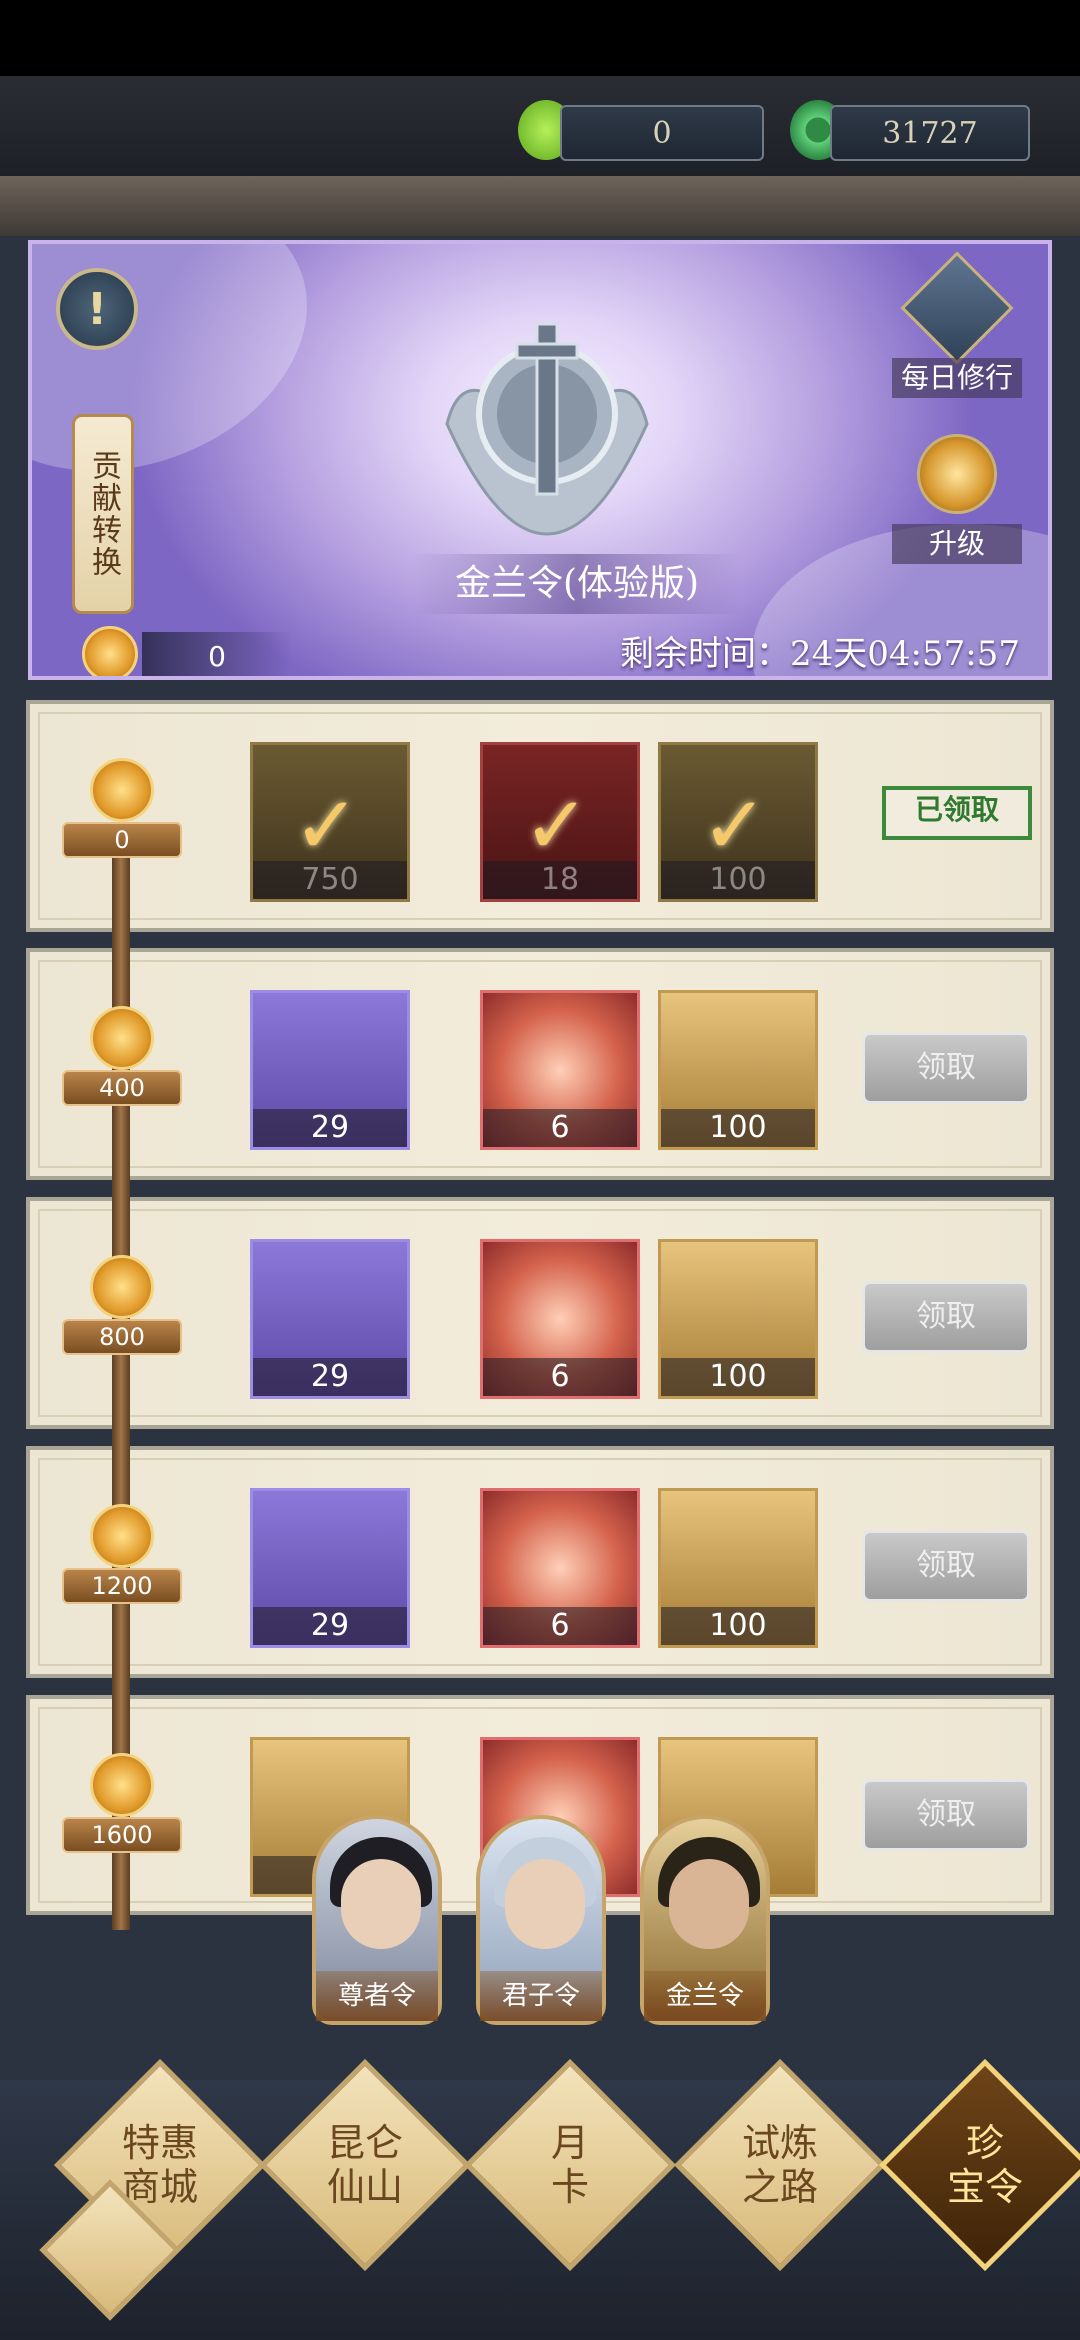 This screenshot has width=1080, height=2340. Describe the element at coordinates (705, 1996) in the screenshot. I see `tier-golden-orchid-label: 金兰令` at that location.